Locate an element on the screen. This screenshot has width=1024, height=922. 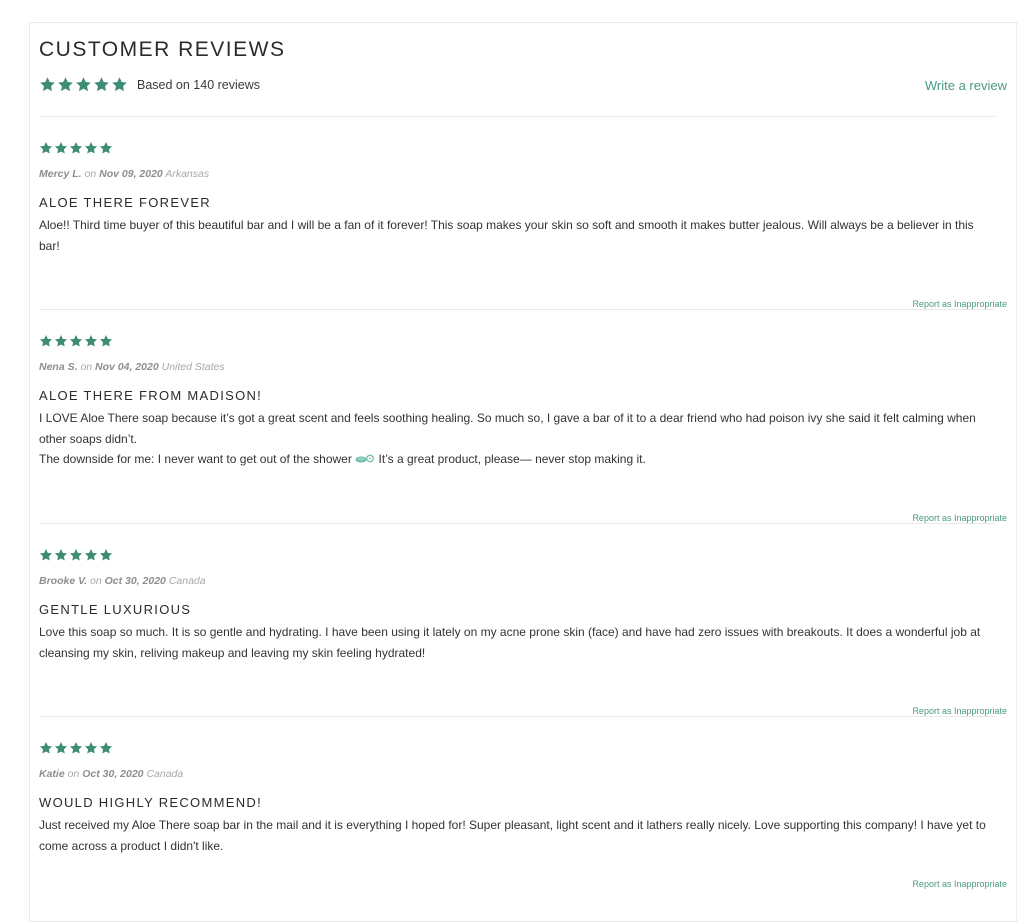
review-title: WOULD HIGHLY RECOMMEND! is located at coordinates (150, 802).